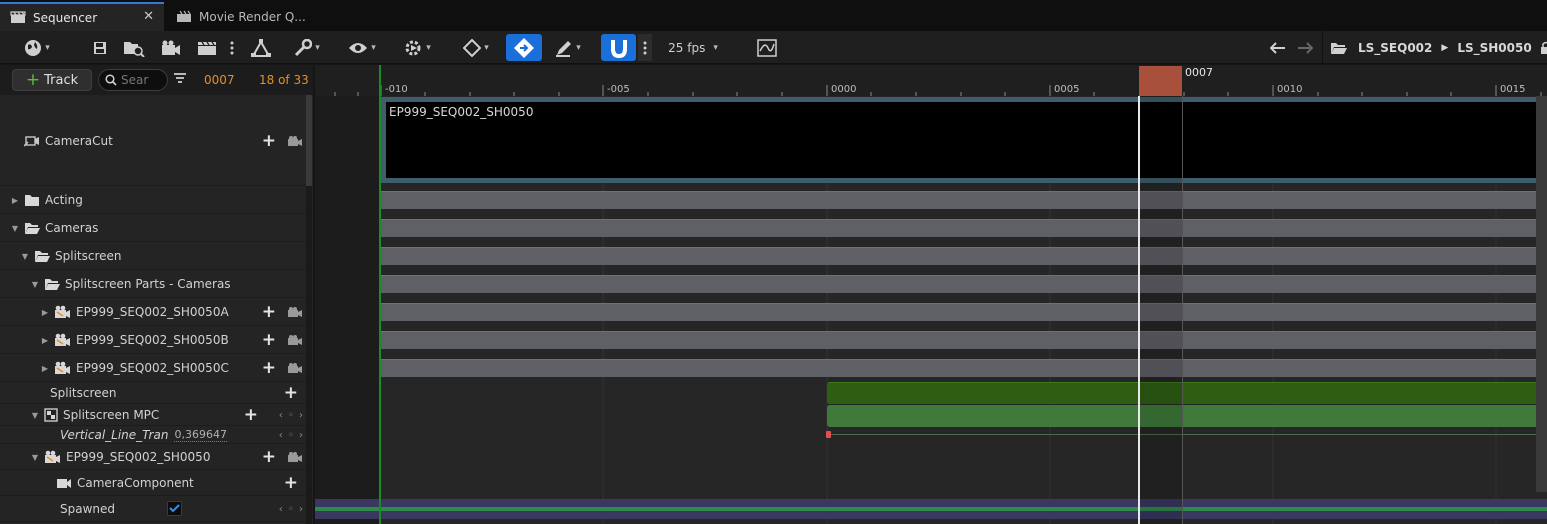 The image size is (1547, 524). Describe the element at coordinates (153, 457) in the screenshot. I see `track-shot-camera: ▼ EP999_SEQ002_SH0050 +` at that location.